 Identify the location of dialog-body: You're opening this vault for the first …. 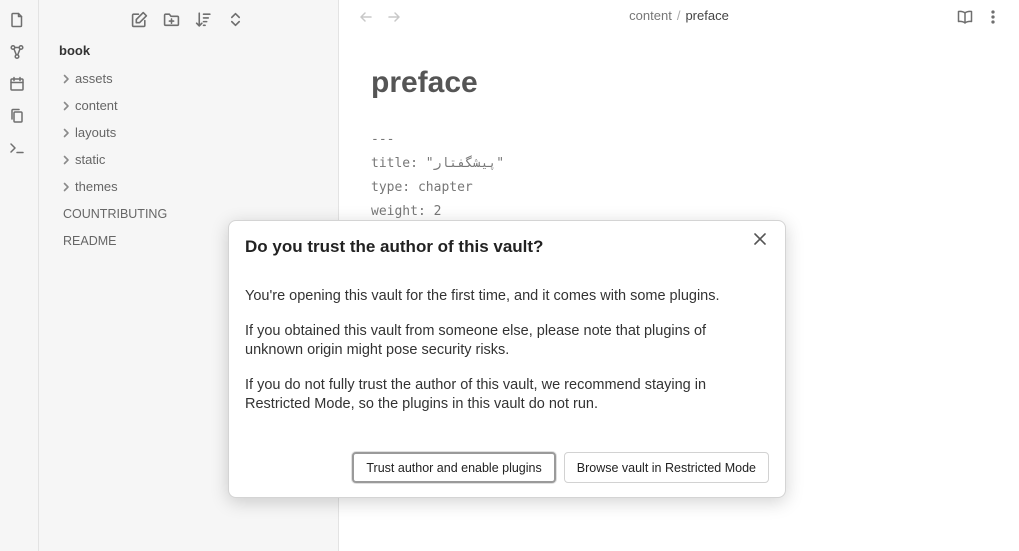
(505, 358).